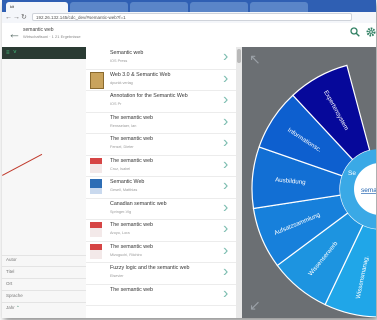 This screenshot has width=377, height=320. I want to click on wheel-inner-label: Se, so click(352, 173).